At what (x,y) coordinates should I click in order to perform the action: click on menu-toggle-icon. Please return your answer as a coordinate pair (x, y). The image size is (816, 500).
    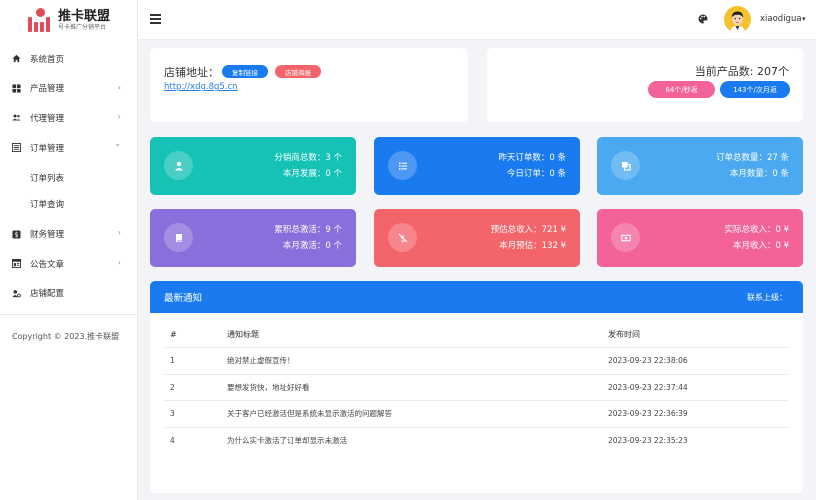
    Looking at the image, I should click on (155, 19).